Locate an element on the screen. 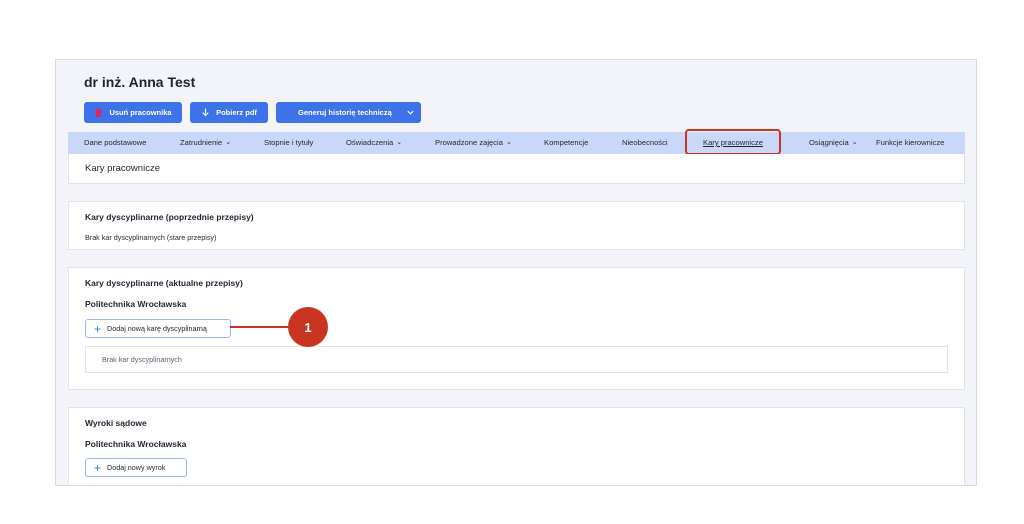 This screenshot has height=524, width=1024. old-rules-title: Kary dyscyplinarne (poprzednie przepisy) is located at coordinates (169, 217).